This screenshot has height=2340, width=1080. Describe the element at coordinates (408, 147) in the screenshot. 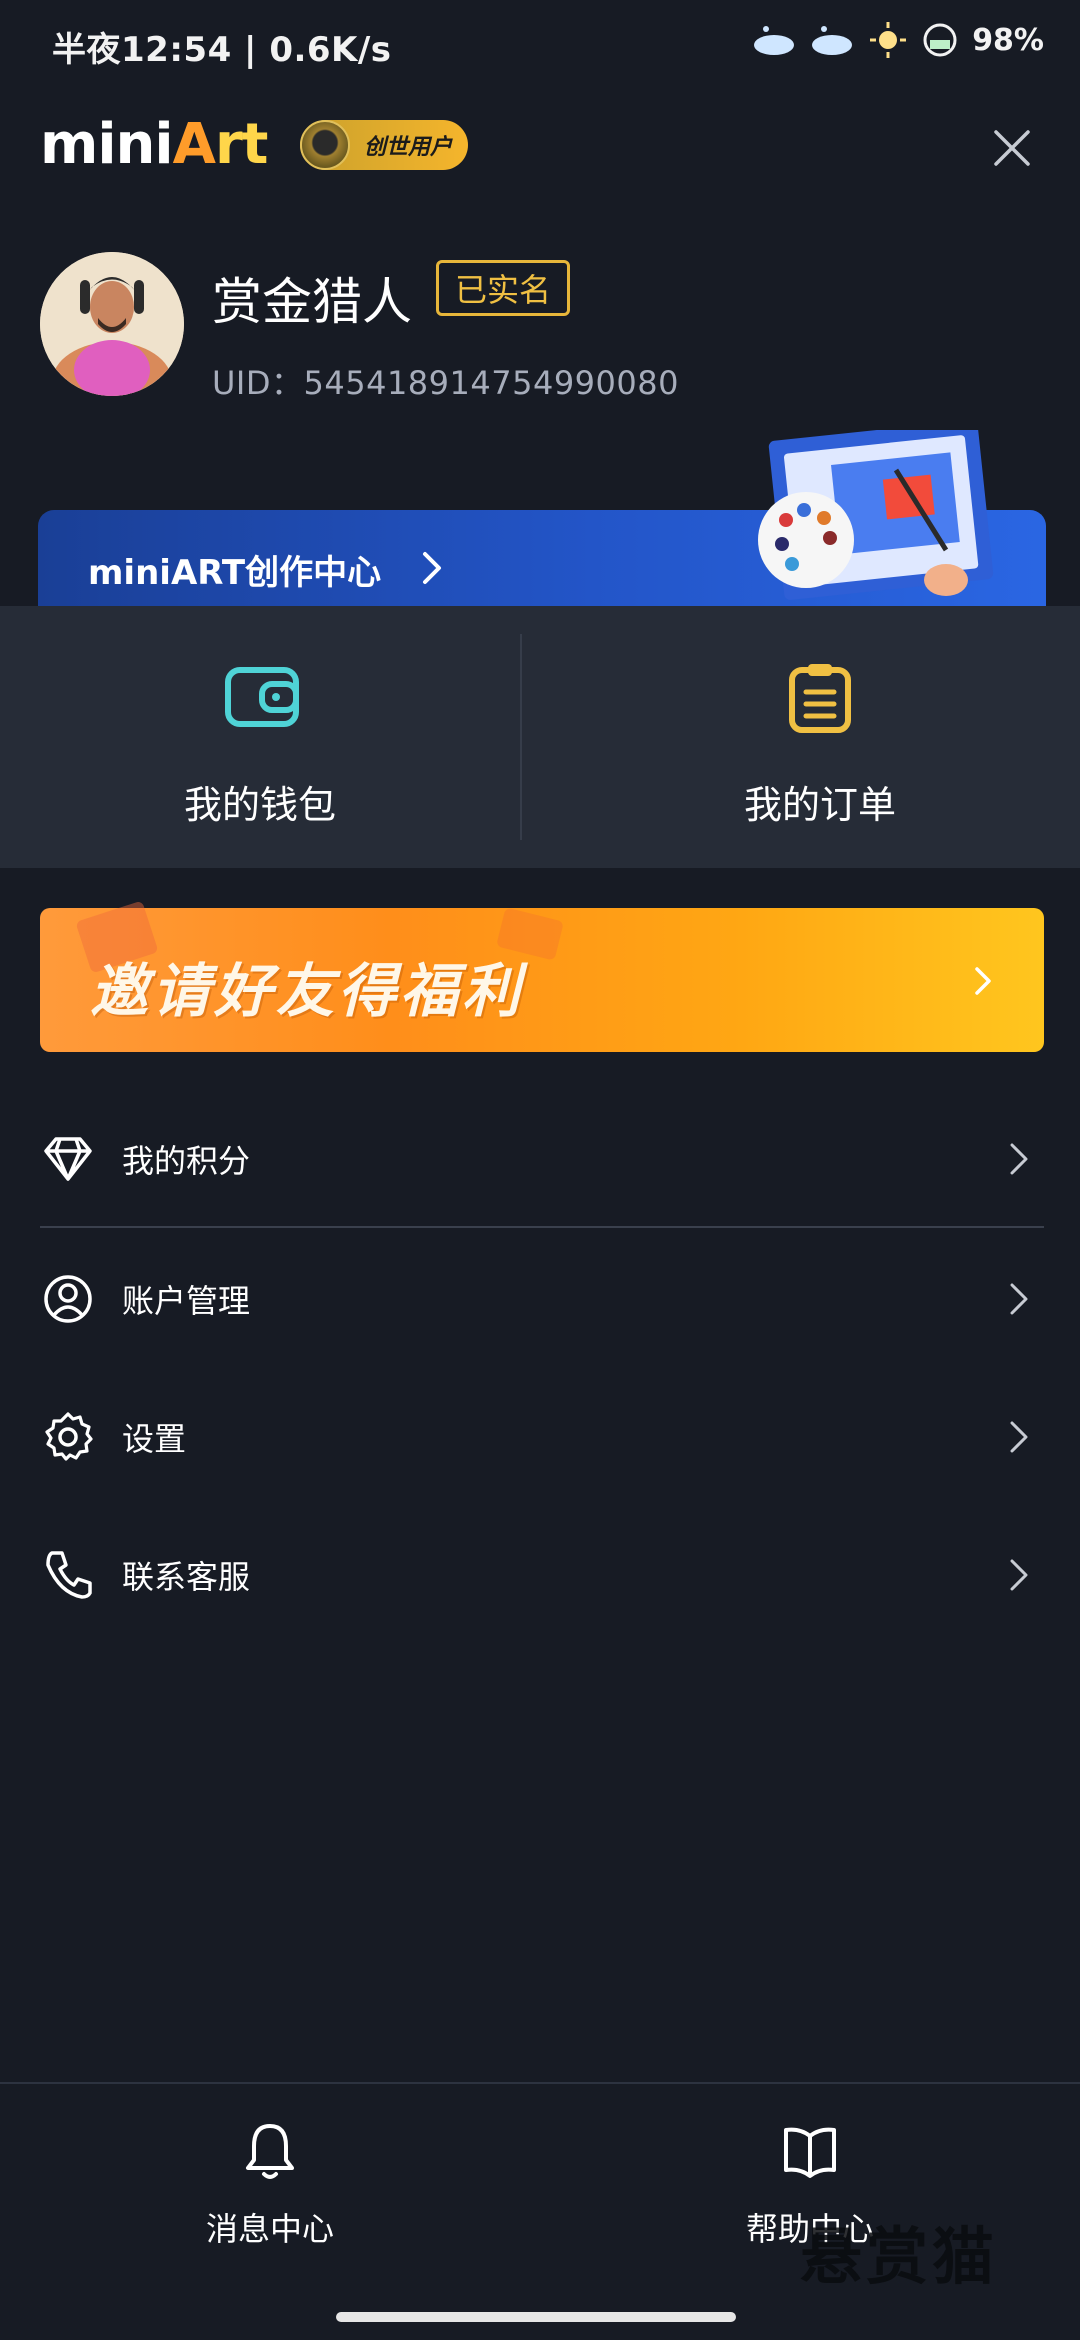

I see `creator-badge-label: 创世用户` at that location.